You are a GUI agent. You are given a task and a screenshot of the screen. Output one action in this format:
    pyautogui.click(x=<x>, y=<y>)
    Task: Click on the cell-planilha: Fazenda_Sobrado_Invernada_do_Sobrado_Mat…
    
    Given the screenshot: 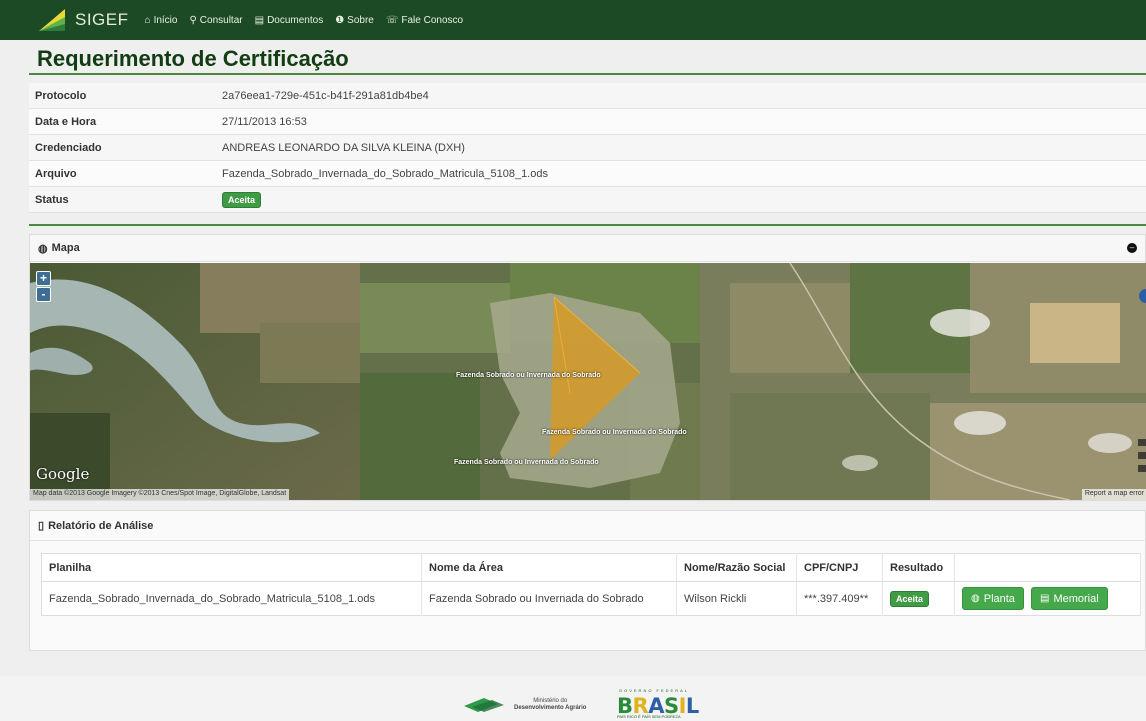 What is the action you would take?
    pyautogui.click(x=231, y=598)
    